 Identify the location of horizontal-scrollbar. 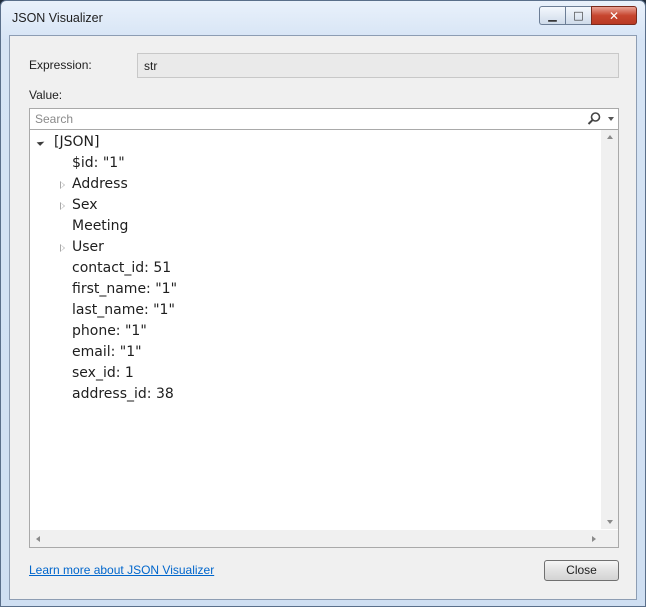
(316, 538).